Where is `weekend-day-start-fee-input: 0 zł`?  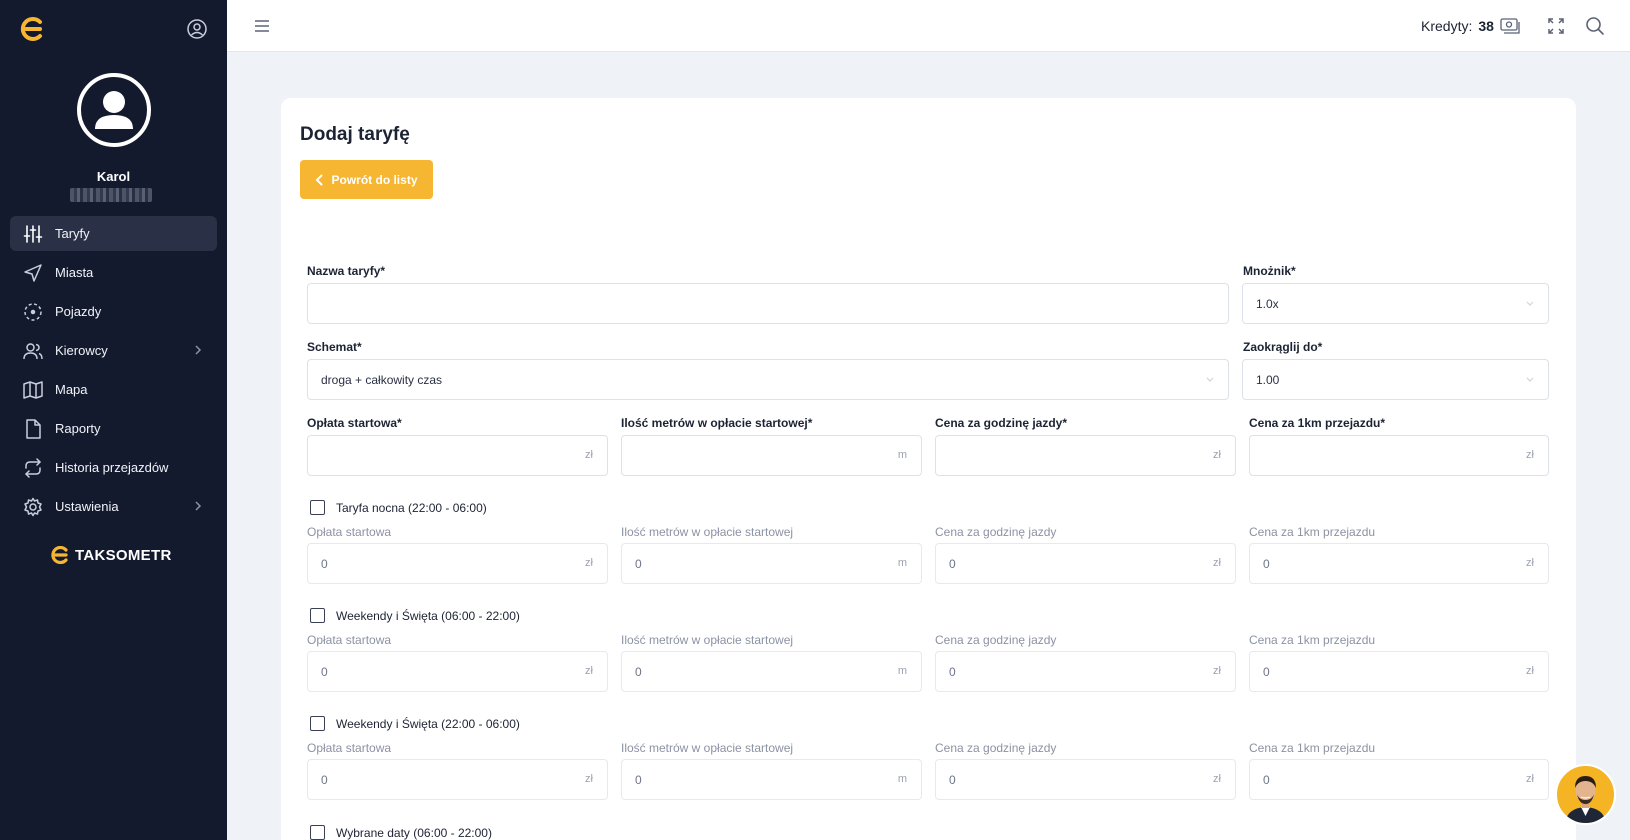
weekend-day-start-fee-input: 0 zł is located at coordinates (457, 671).